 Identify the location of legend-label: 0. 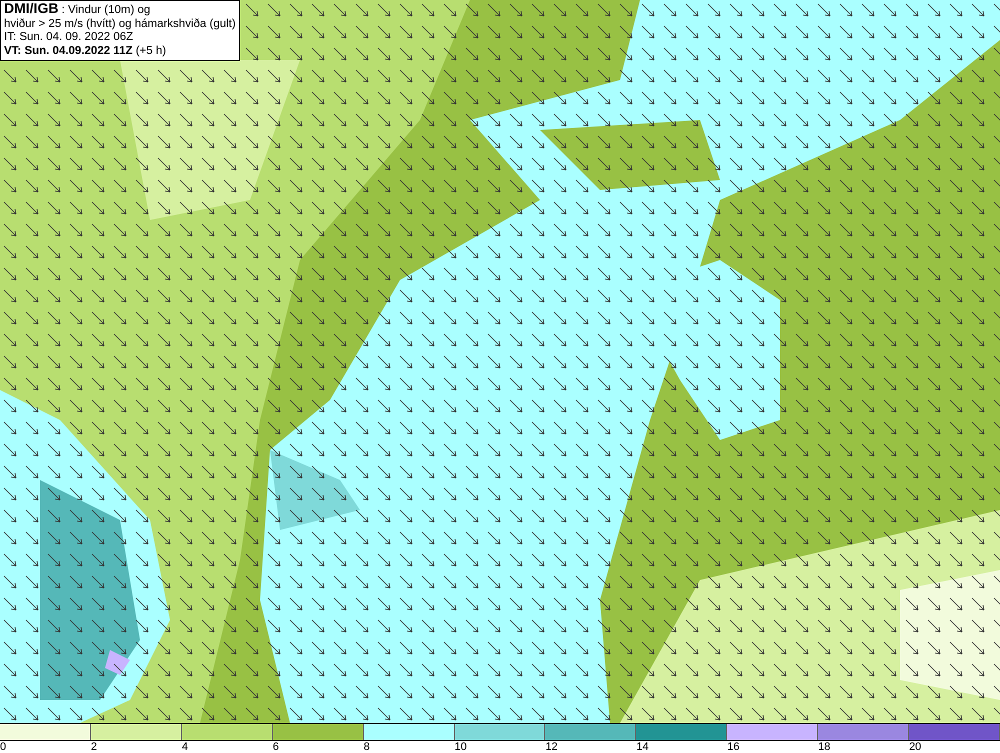
(3, 747).